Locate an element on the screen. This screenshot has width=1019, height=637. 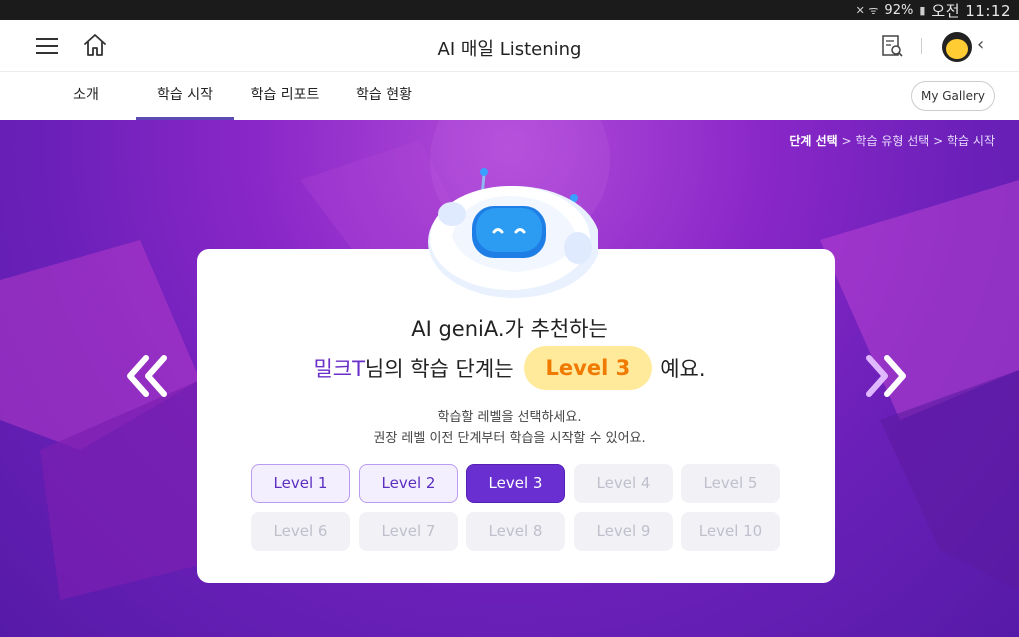
breadcrumb-step2: 학습 유형 선택 is located at coordinates (892, 141).